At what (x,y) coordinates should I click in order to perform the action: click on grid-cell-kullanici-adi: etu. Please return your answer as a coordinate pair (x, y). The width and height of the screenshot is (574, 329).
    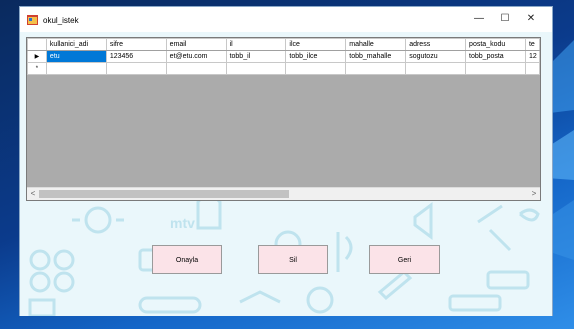
    Looking at the image, I should click on (76, 56).